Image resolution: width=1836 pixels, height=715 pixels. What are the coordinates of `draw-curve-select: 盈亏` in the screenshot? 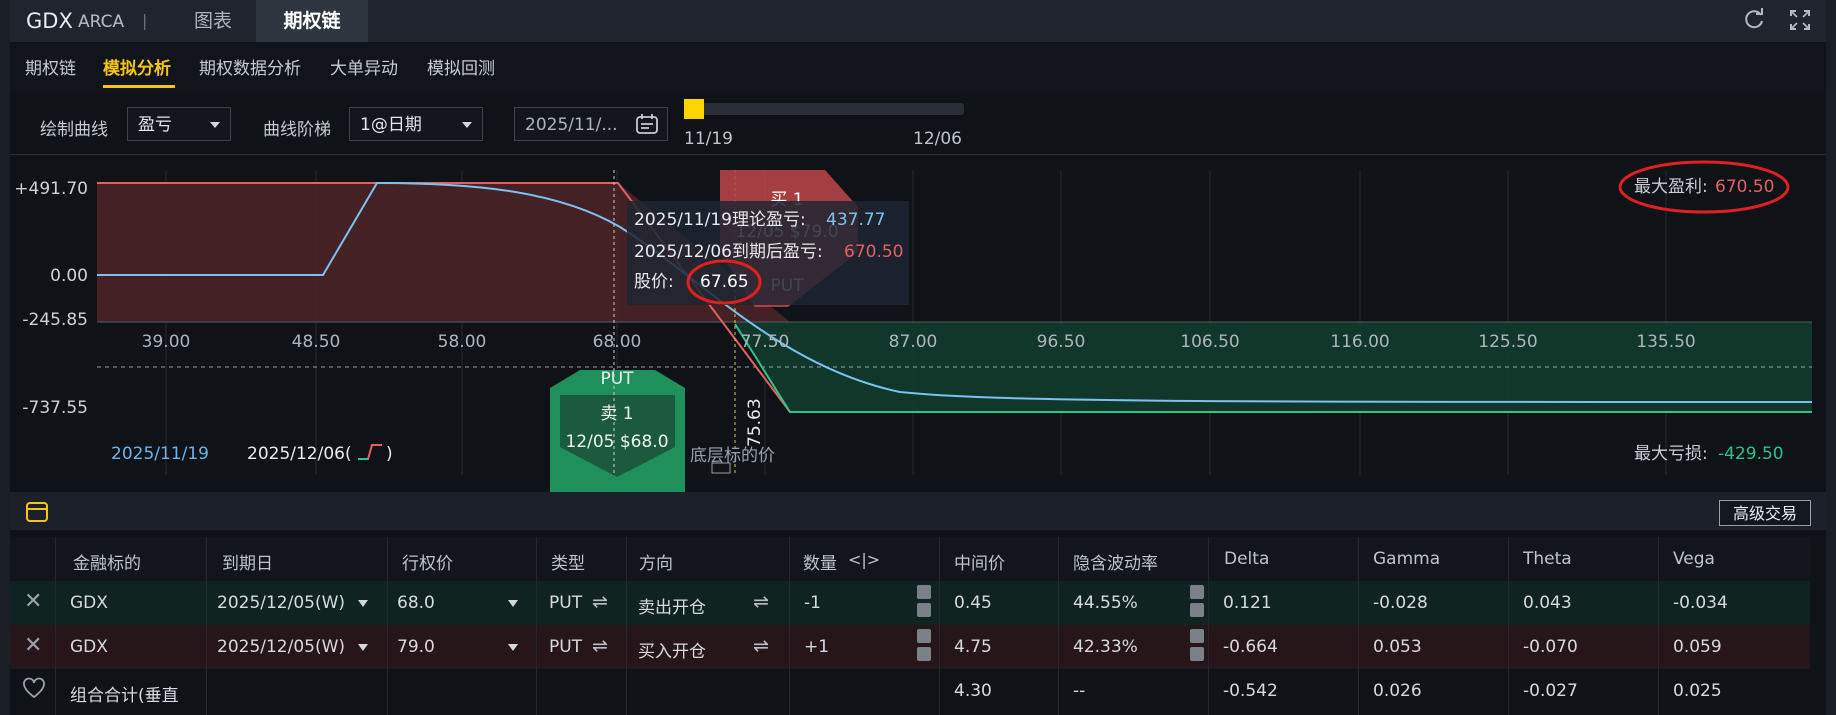 It's located at (179, 124).